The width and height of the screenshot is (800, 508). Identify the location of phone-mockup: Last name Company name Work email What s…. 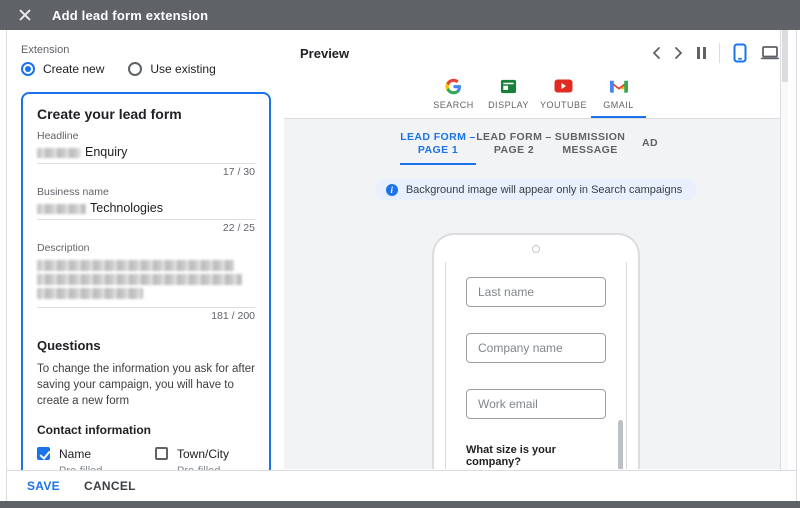
(536, 351).